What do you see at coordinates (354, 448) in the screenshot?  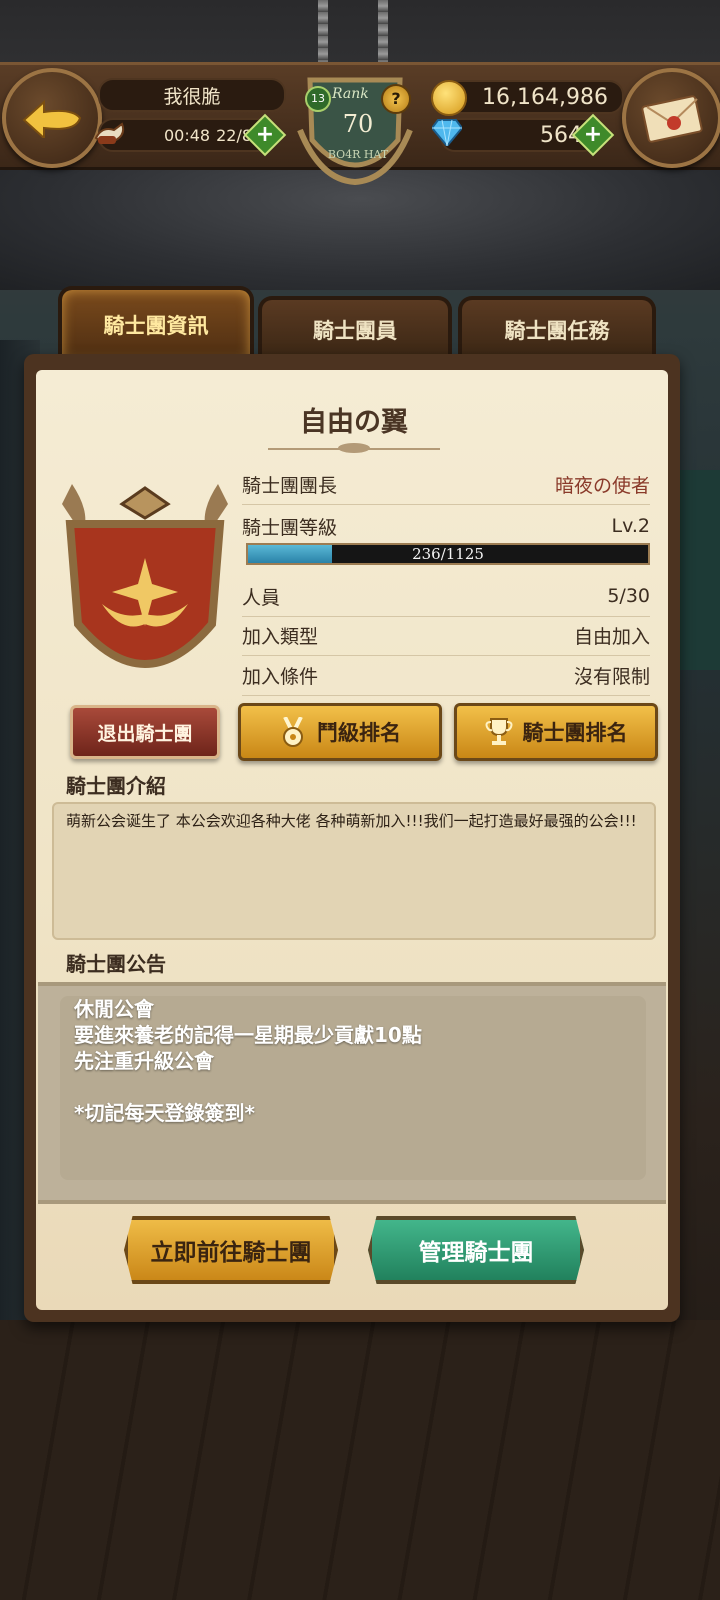 I see `title-divider` at bounding box center [354, 448].